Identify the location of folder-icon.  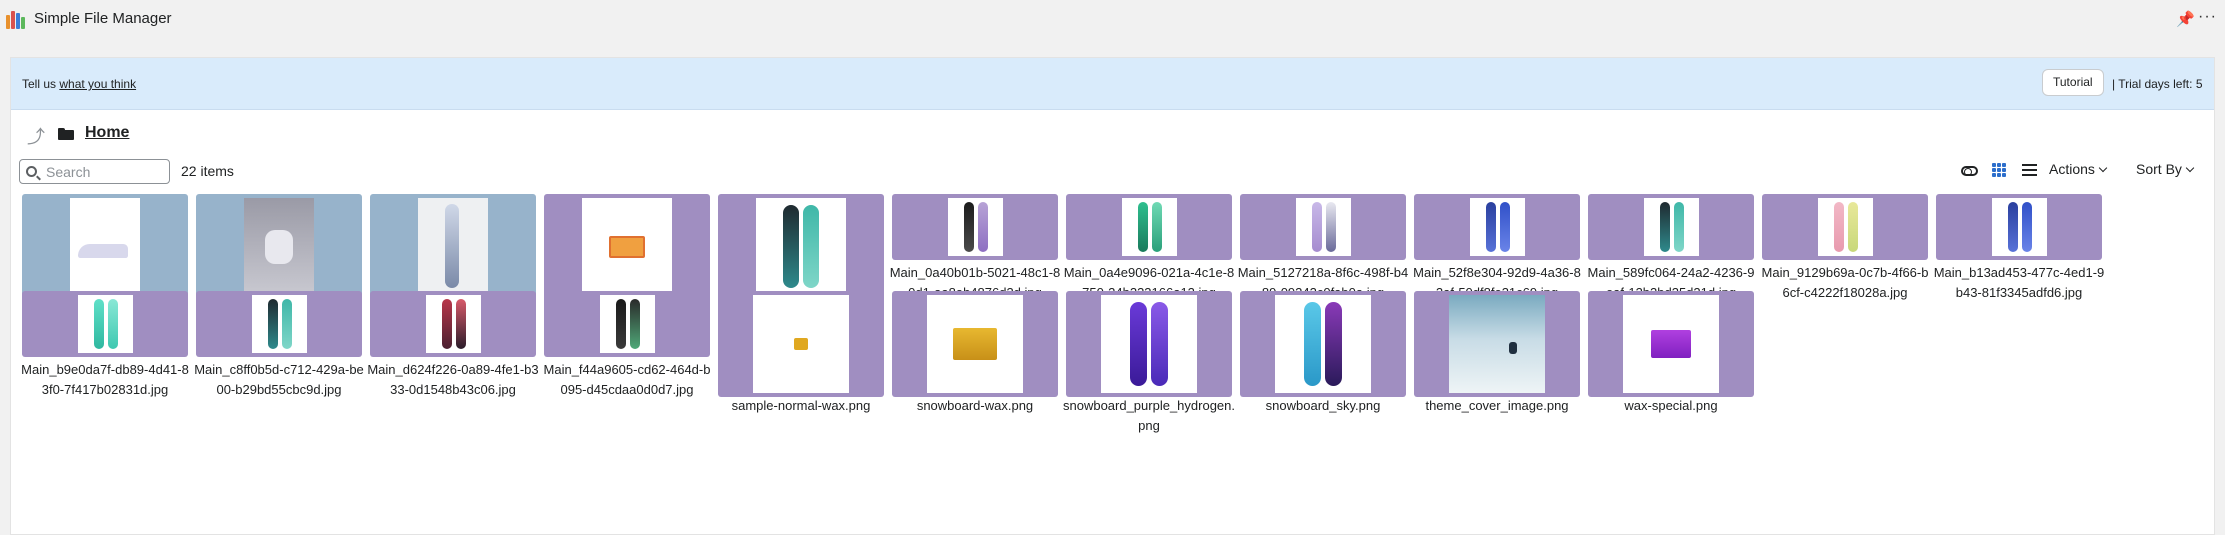
(66, 134).